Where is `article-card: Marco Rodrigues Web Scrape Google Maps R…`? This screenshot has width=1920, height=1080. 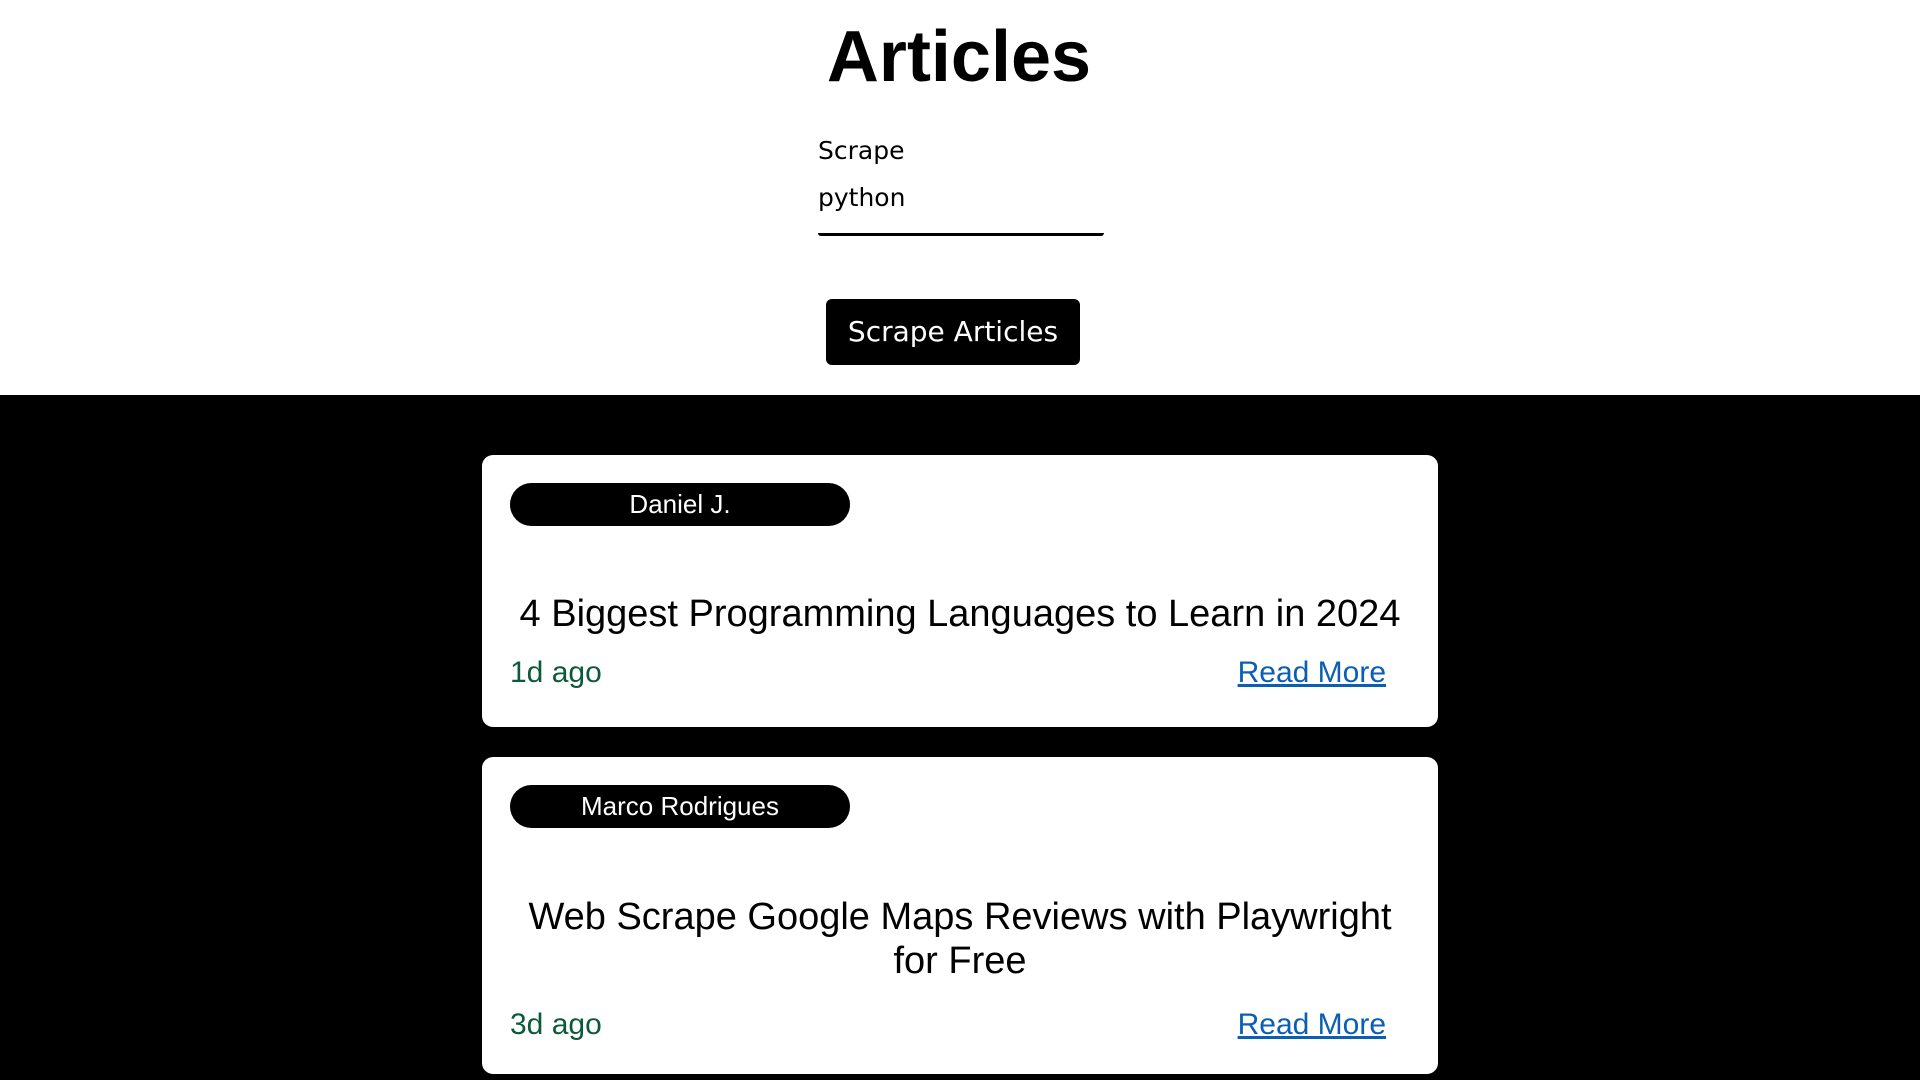
article-card: Marco Rodrigues Web Scrape Google Maps R… is located at coordinates (960, 915).